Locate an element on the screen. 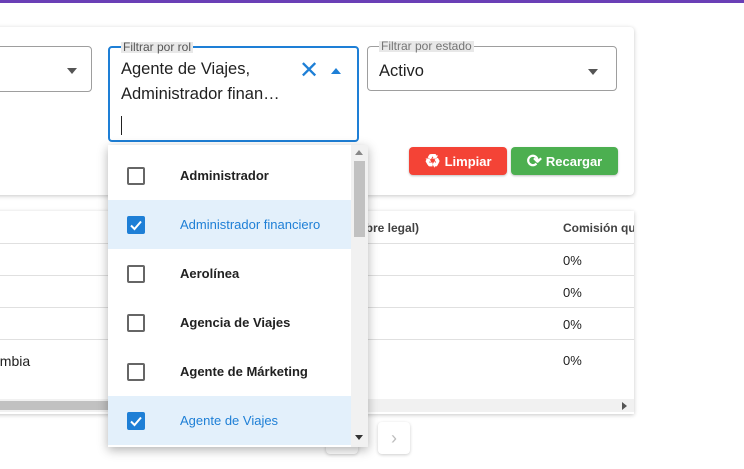  list-item-administrador: Administrador is located at coordinates (229, 175).